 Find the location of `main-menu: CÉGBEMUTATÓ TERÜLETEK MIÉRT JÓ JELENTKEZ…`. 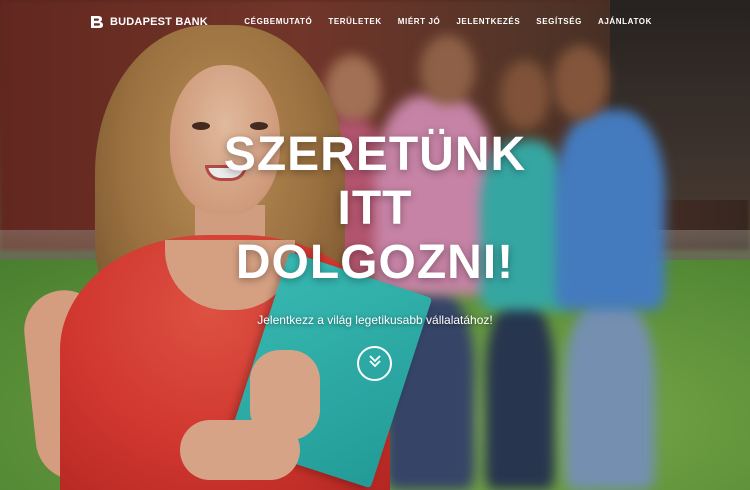

main-menu: CÉGBEMUTATÓ TERÜLETEK MIÉRT JÓ JELENTKEZ… is located at coordinates (448, 21).